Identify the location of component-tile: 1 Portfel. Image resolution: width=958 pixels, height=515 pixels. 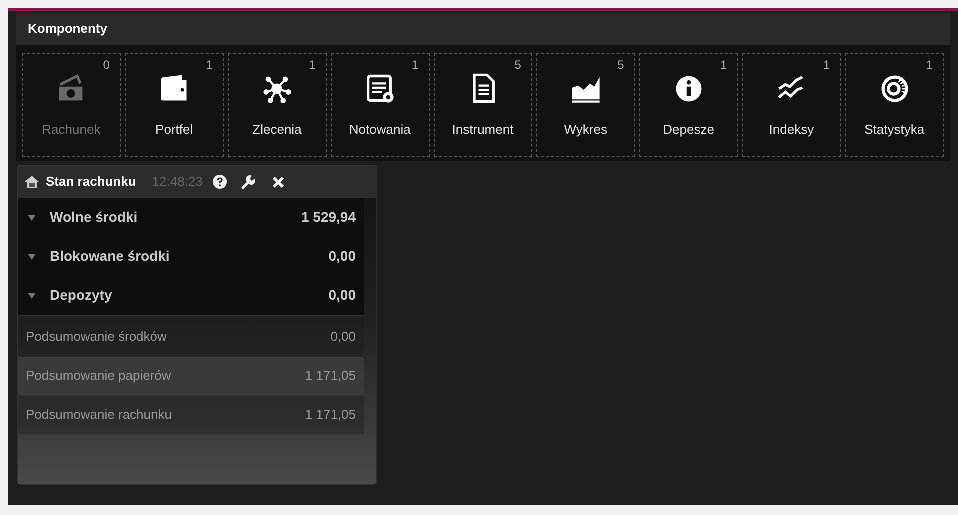
(174, 105).